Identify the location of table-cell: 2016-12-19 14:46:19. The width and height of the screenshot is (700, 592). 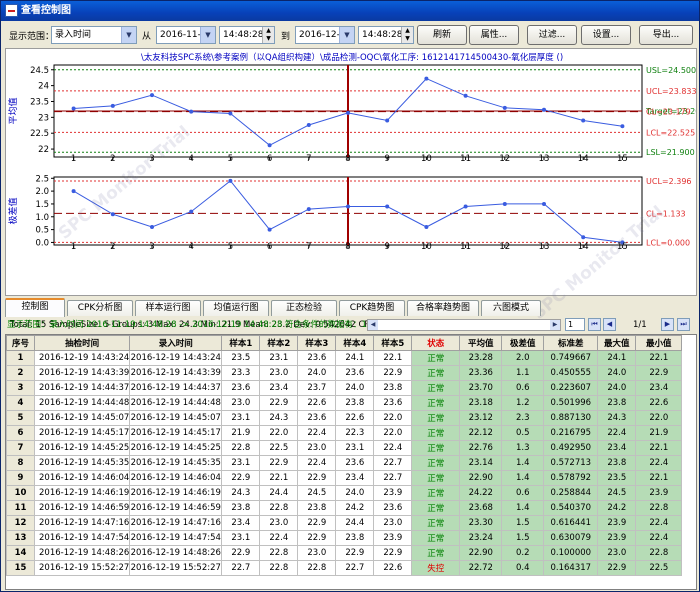
(82, 493).